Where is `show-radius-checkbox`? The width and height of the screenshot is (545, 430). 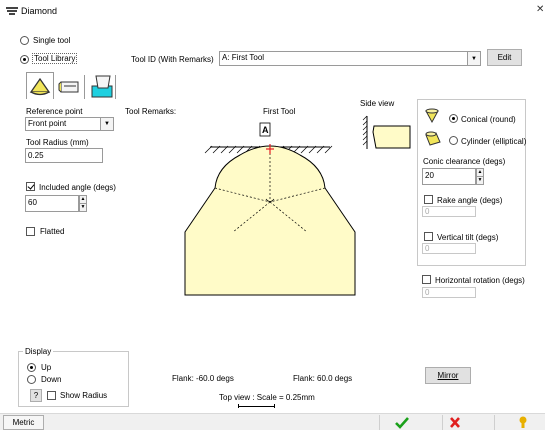 show-radius-checkbox is located at coordinates (51, 395).